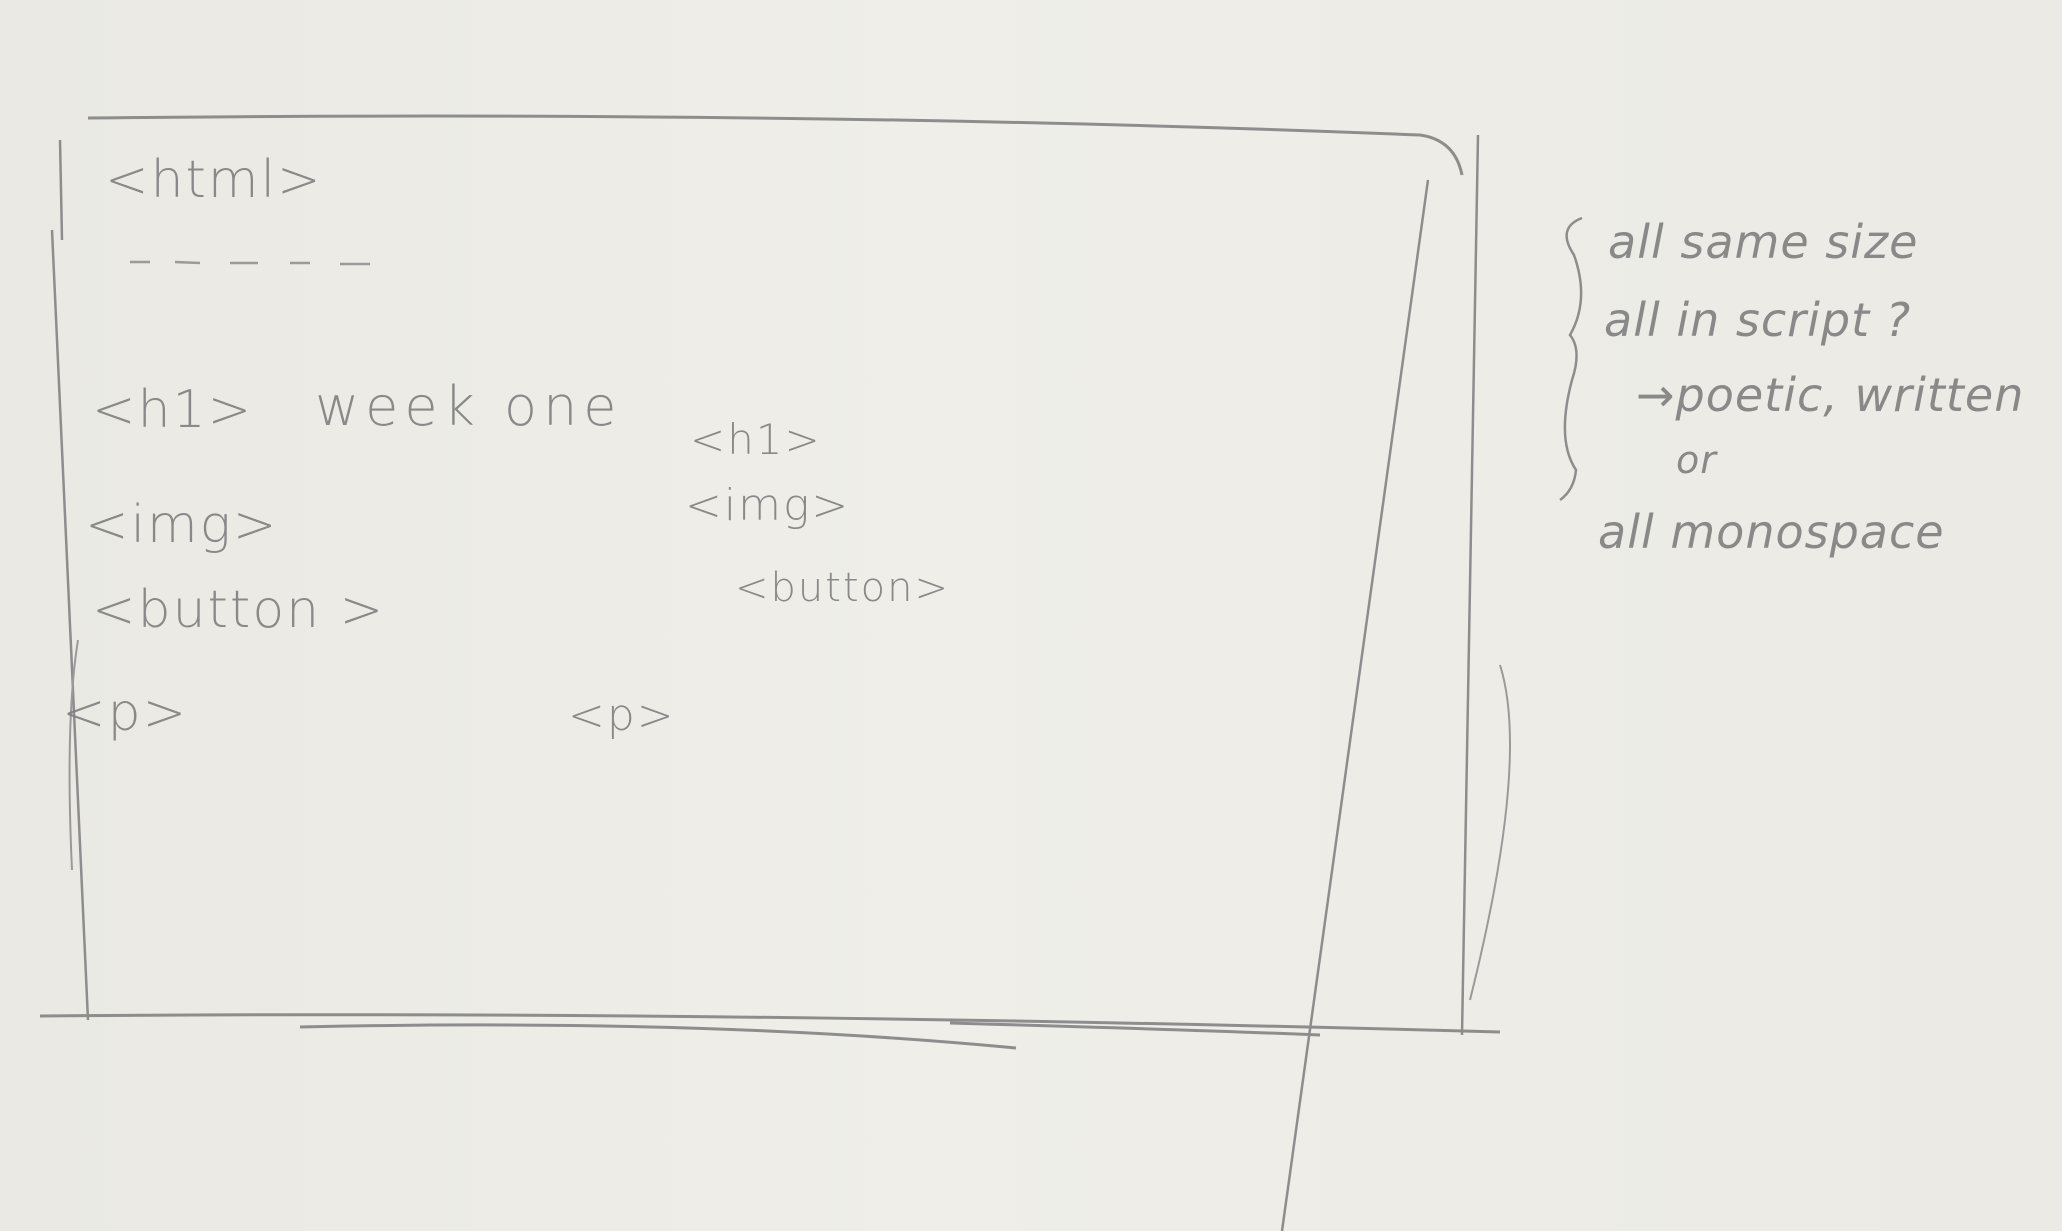  Describe the element at coordinates (239, 610) in the screenshot. I see `button-open-tag-label: <button >` at that location.